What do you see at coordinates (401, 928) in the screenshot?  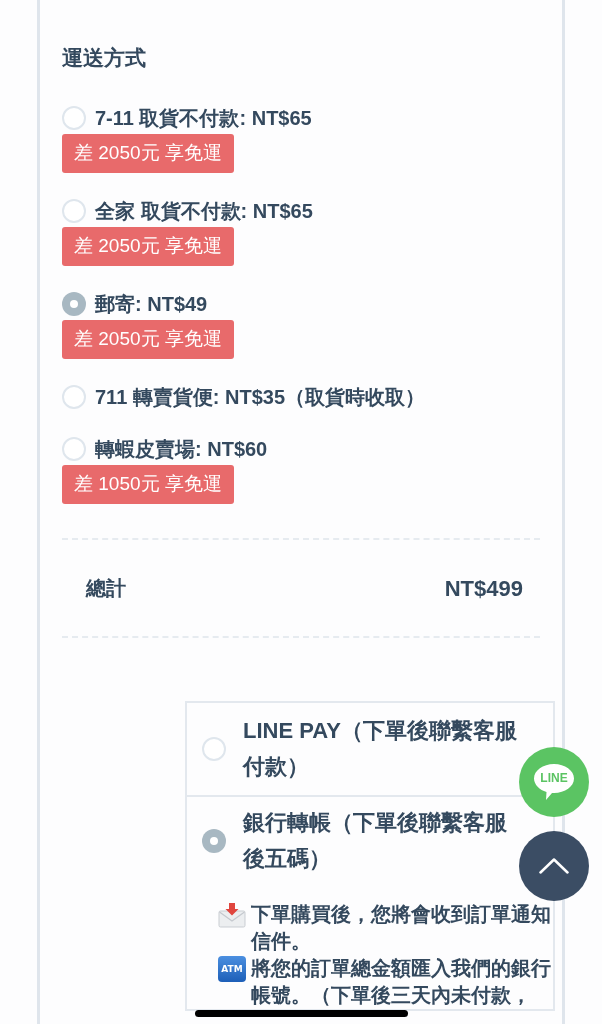 I see `payment-instruction-text: 下單購買後，您將會收到訂單通知信件。` at bounding box center [401, 928].